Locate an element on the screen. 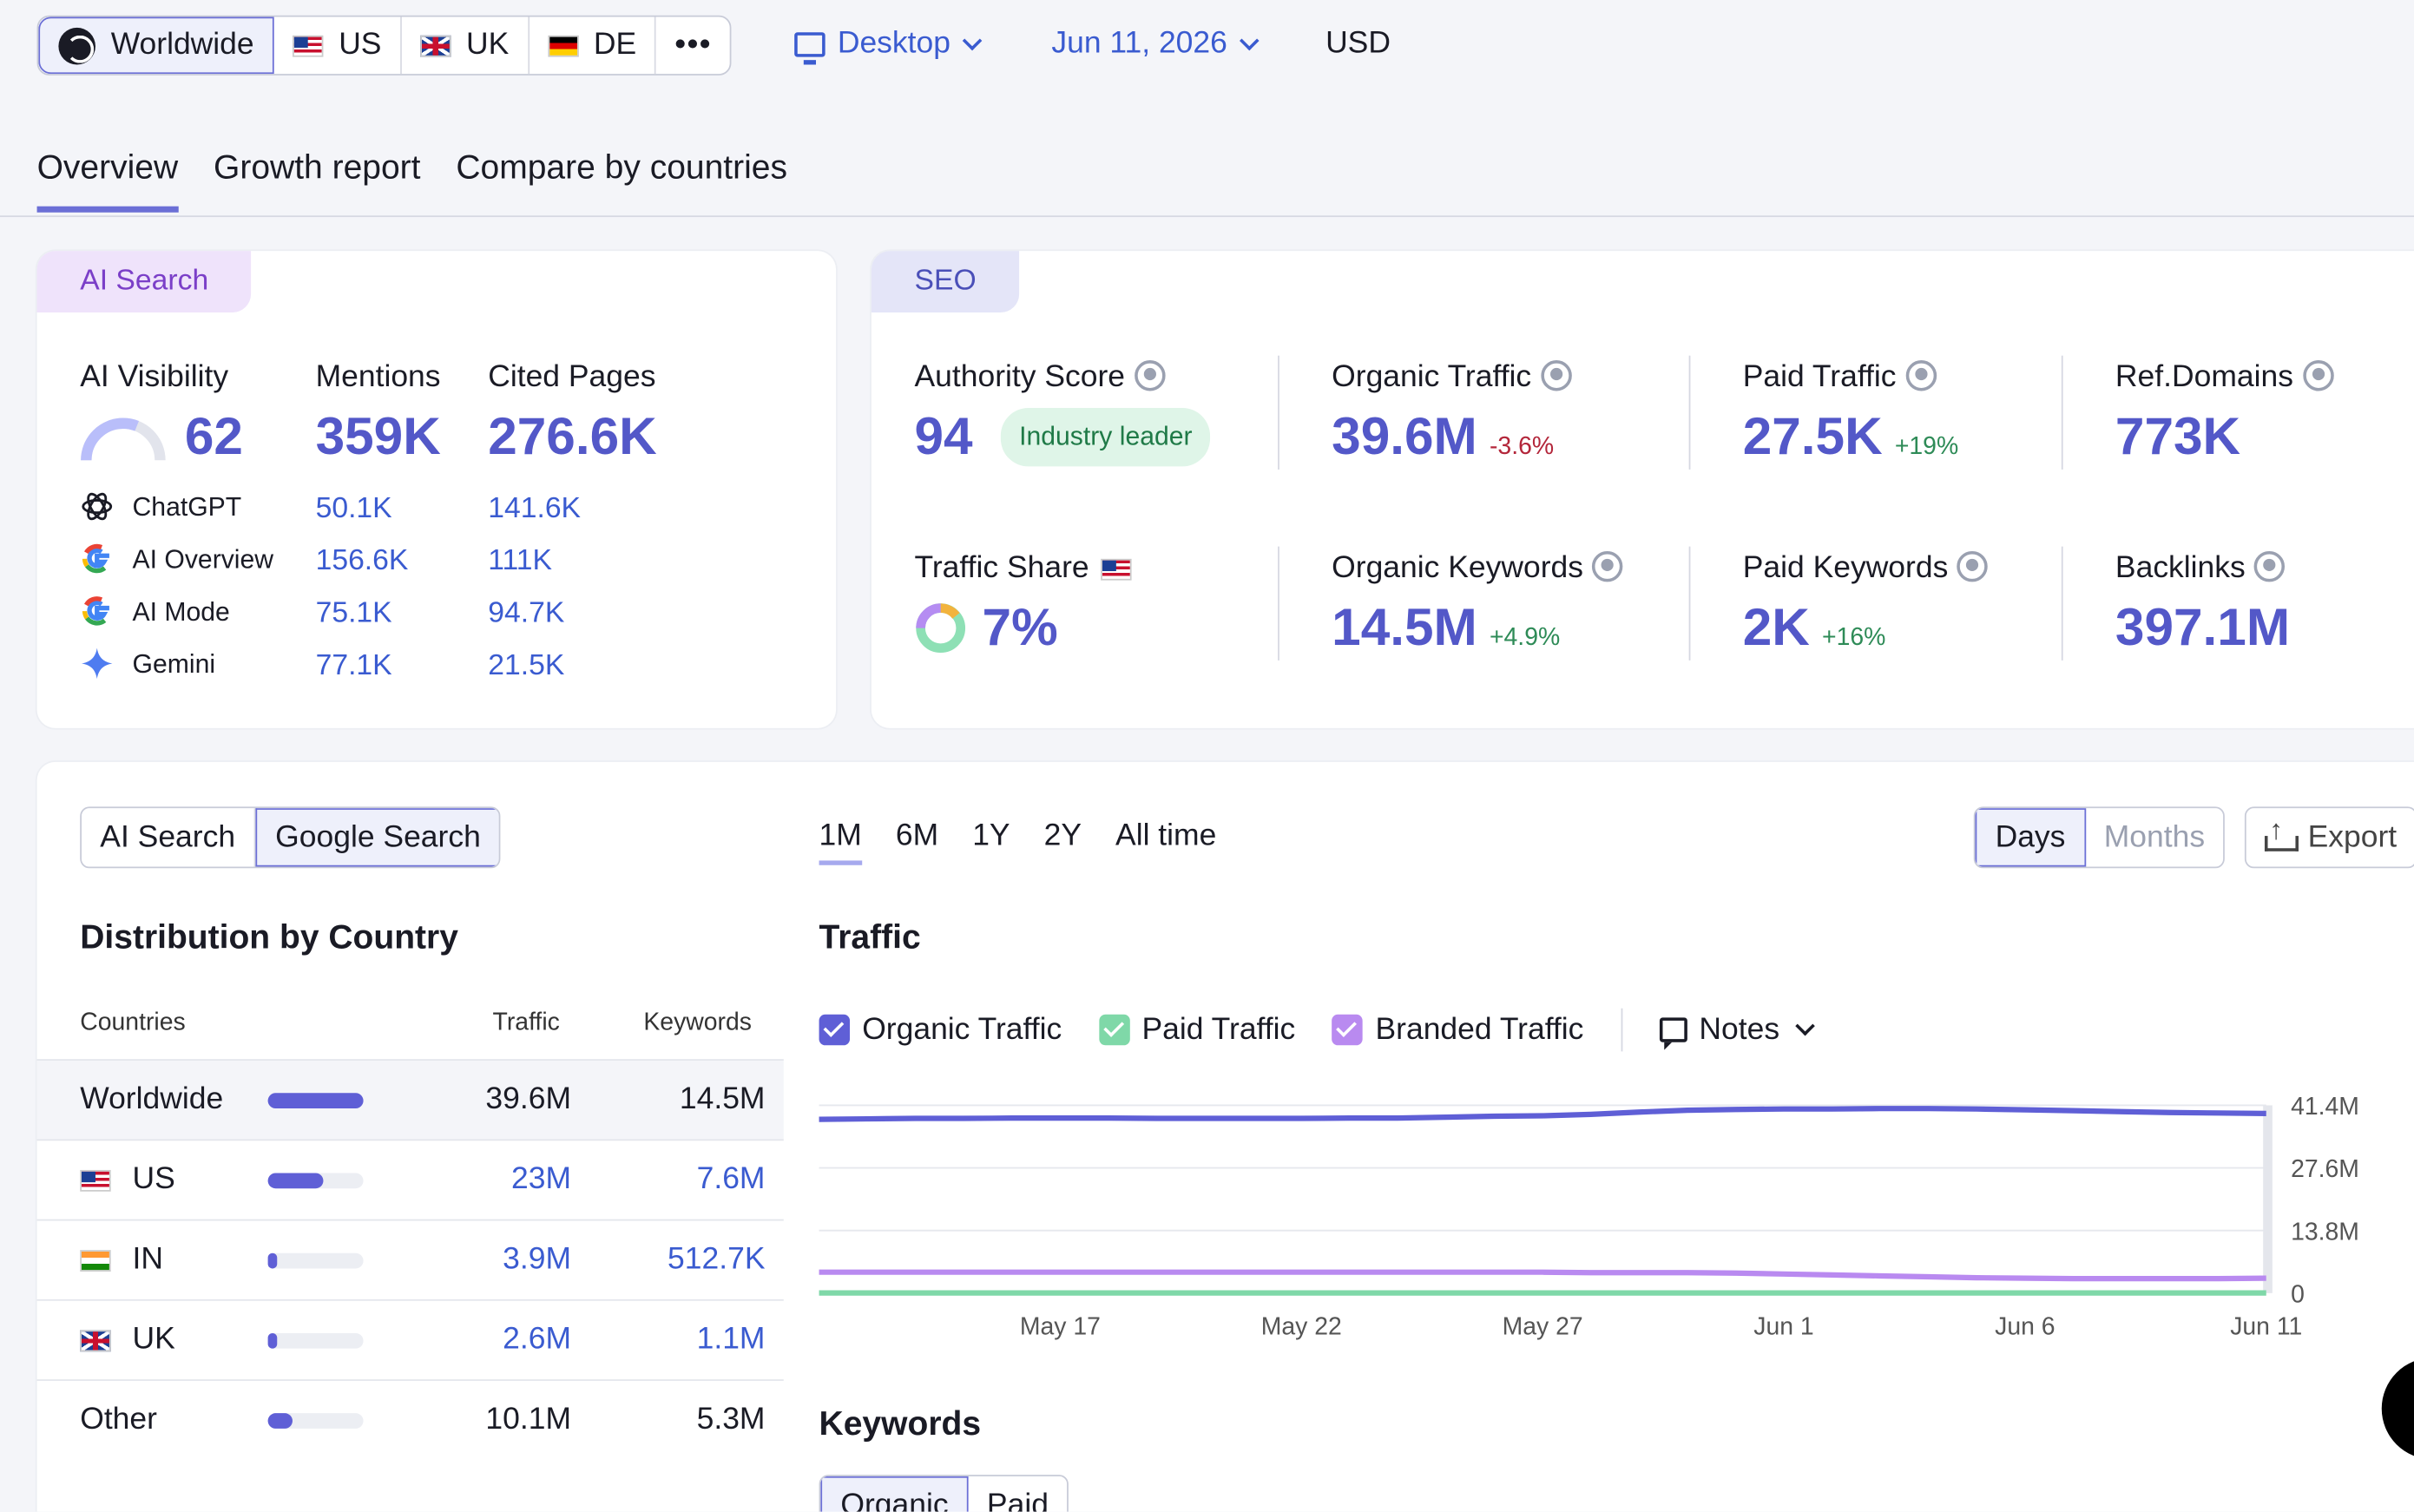  series-line-organic-traffic is located at coordinates (1543, 1114).